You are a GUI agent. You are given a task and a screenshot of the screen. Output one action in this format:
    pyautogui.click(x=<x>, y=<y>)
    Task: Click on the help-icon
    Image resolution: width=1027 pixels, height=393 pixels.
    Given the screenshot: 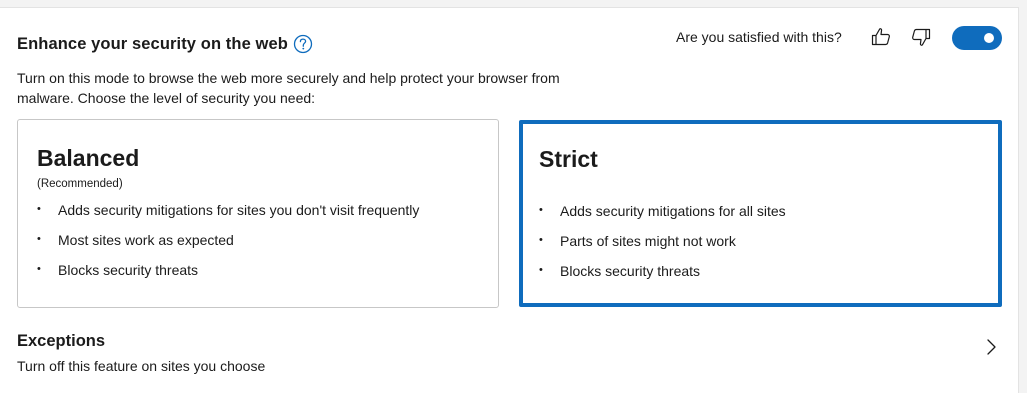 What is the action you would take?
    pyautogui.click(x=303, y=44)
    